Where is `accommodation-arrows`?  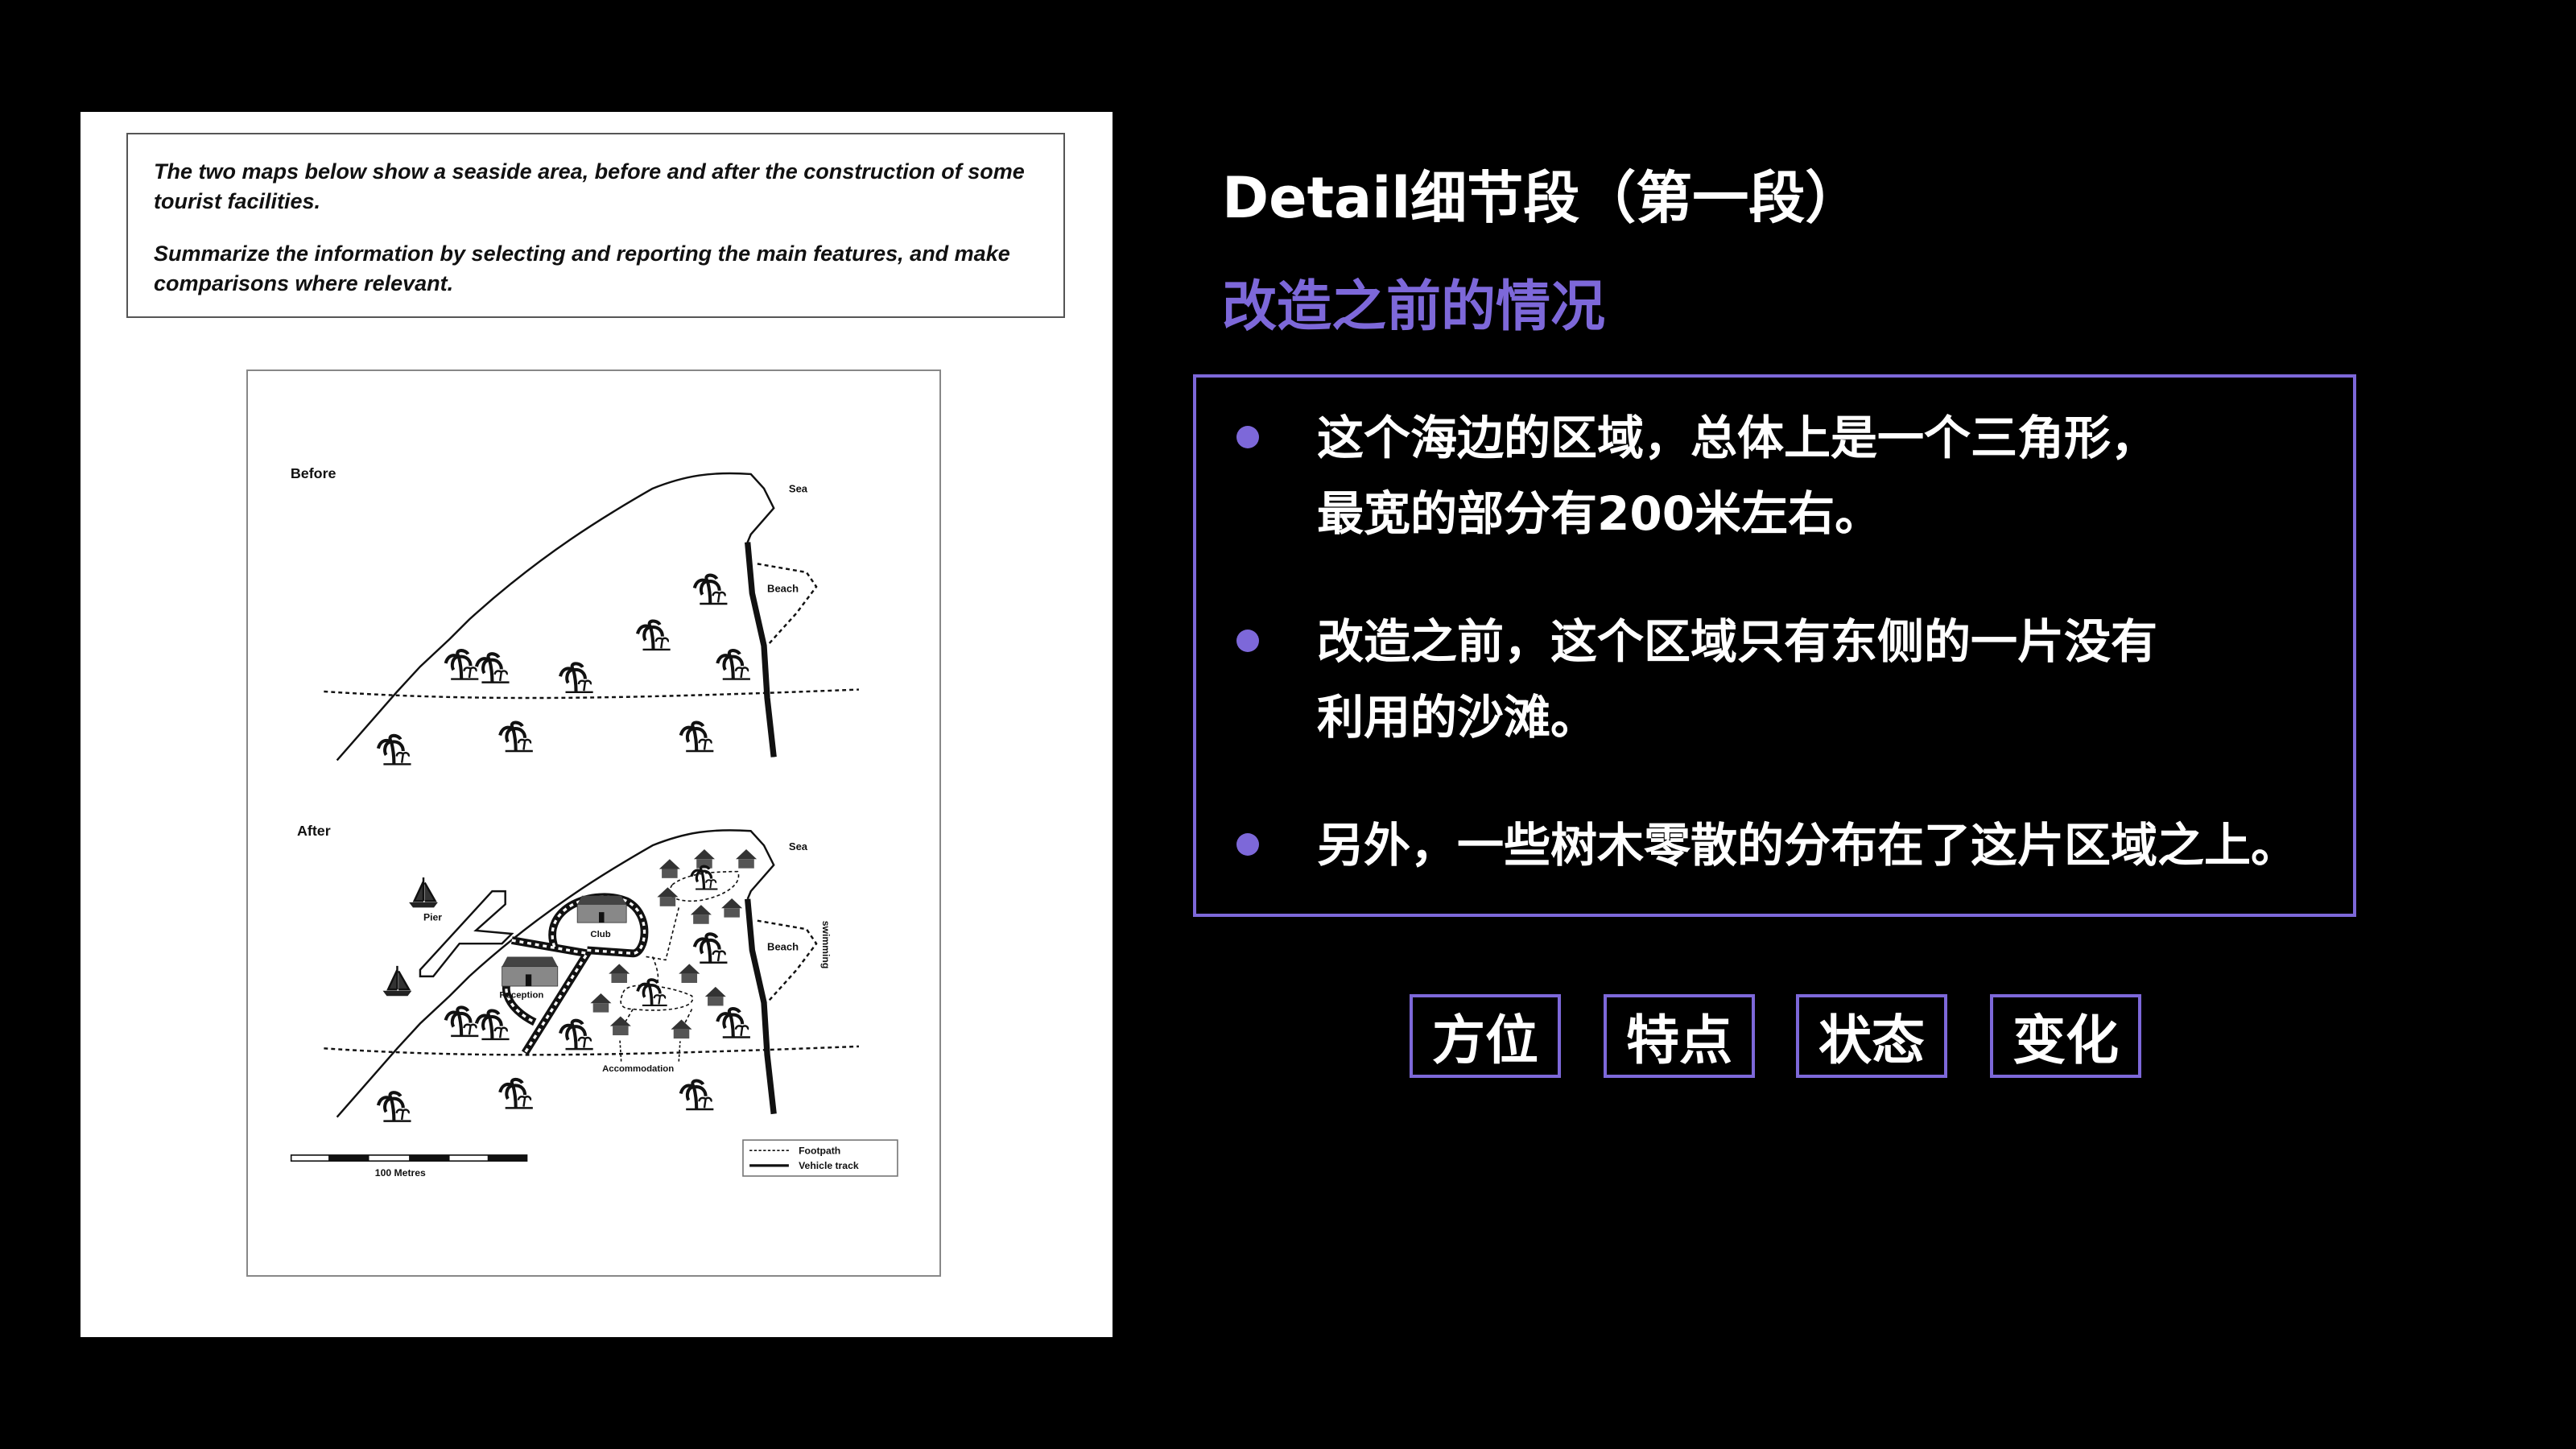
accommodation-arrows is located at coordinates (650, 1050).